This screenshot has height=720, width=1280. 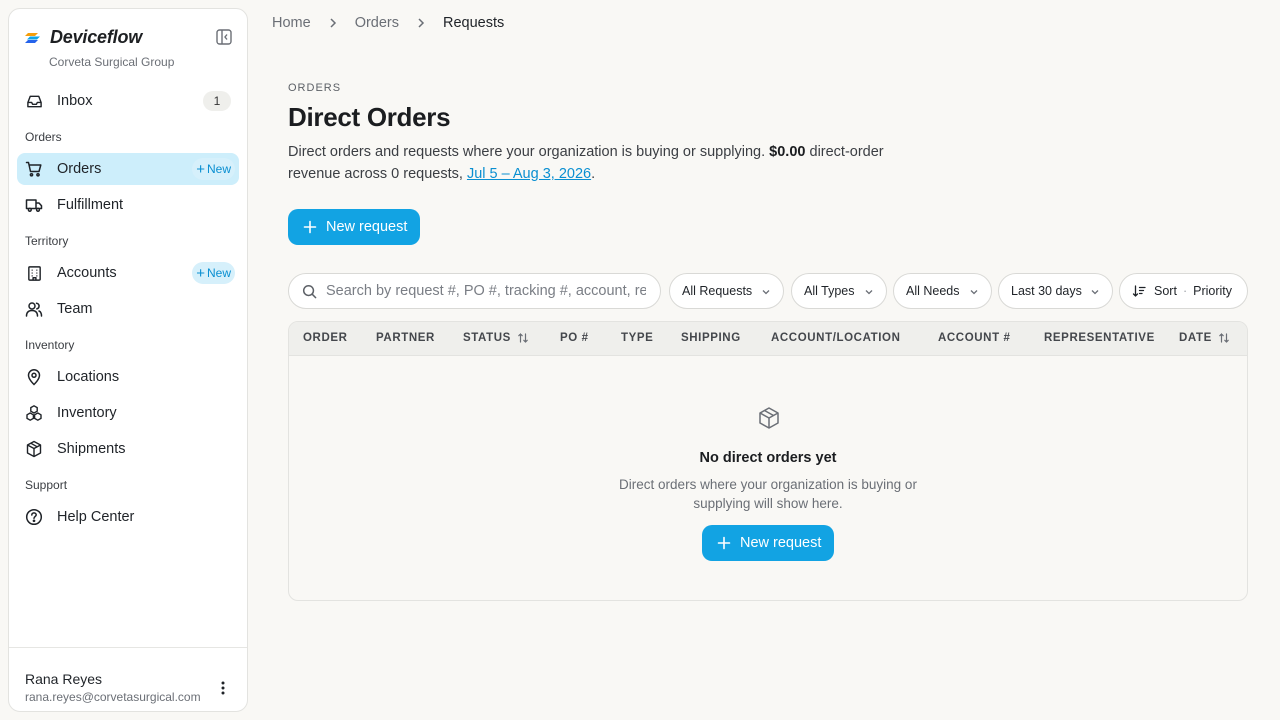 What do you see at coordinates (309, 291) in the screenshot?
I see `search-icon` at bounding box center [309, 291].